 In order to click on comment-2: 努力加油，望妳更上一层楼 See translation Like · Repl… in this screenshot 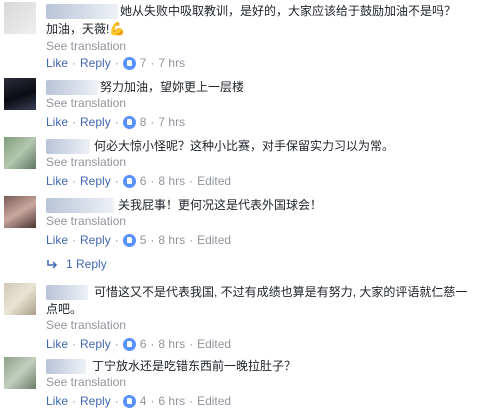, I will do `click(239, 105)`.